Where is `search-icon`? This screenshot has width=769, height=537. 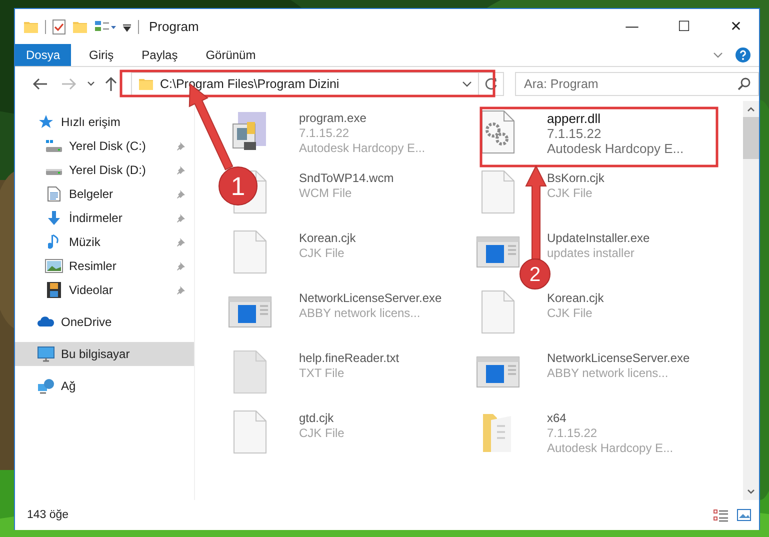
search-icon is located at coordinates (744, 84).